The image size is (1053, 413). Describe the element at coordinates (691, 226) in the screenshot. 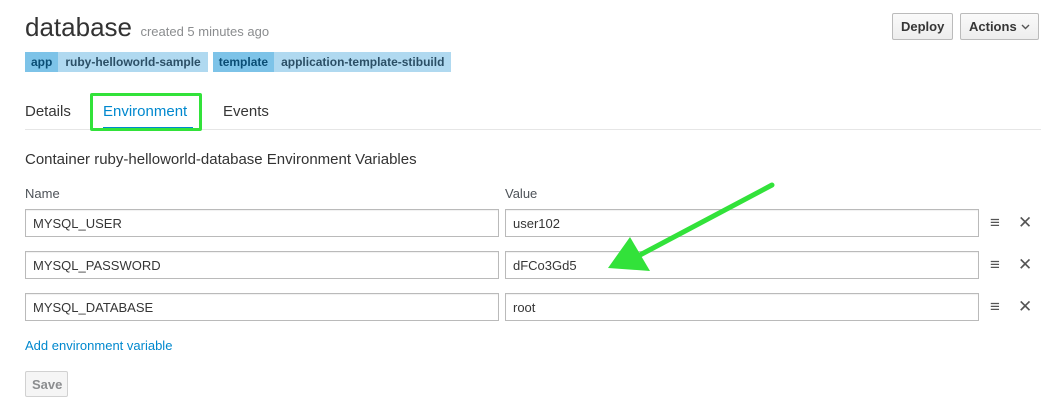

I see `arrow-annotation-icon` at that location.